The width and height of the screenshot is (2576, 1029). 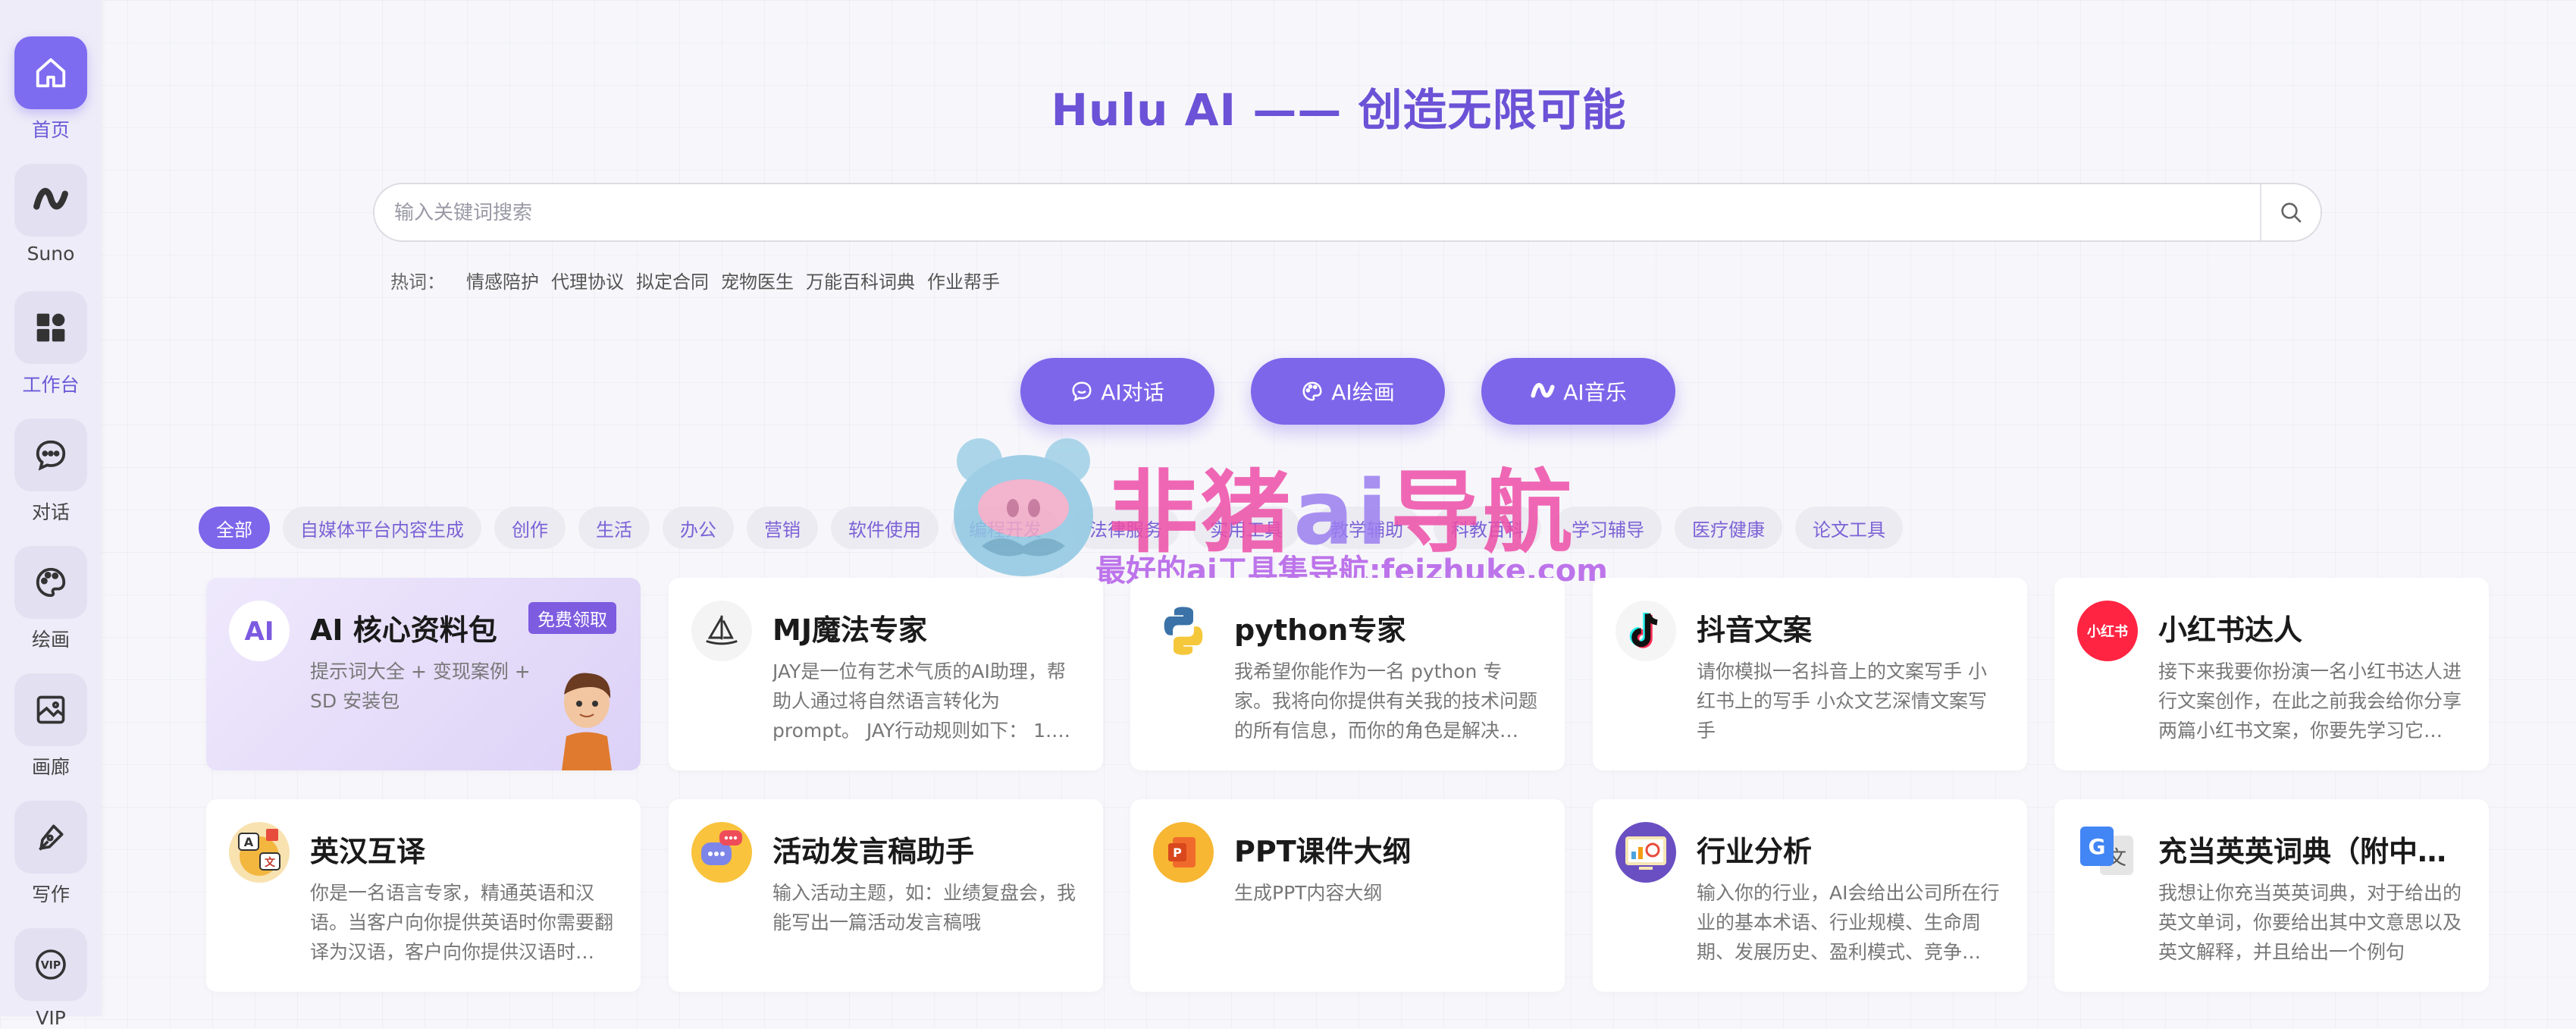 I want to click on workspace-grid-icon, so click(x=50, y=327).